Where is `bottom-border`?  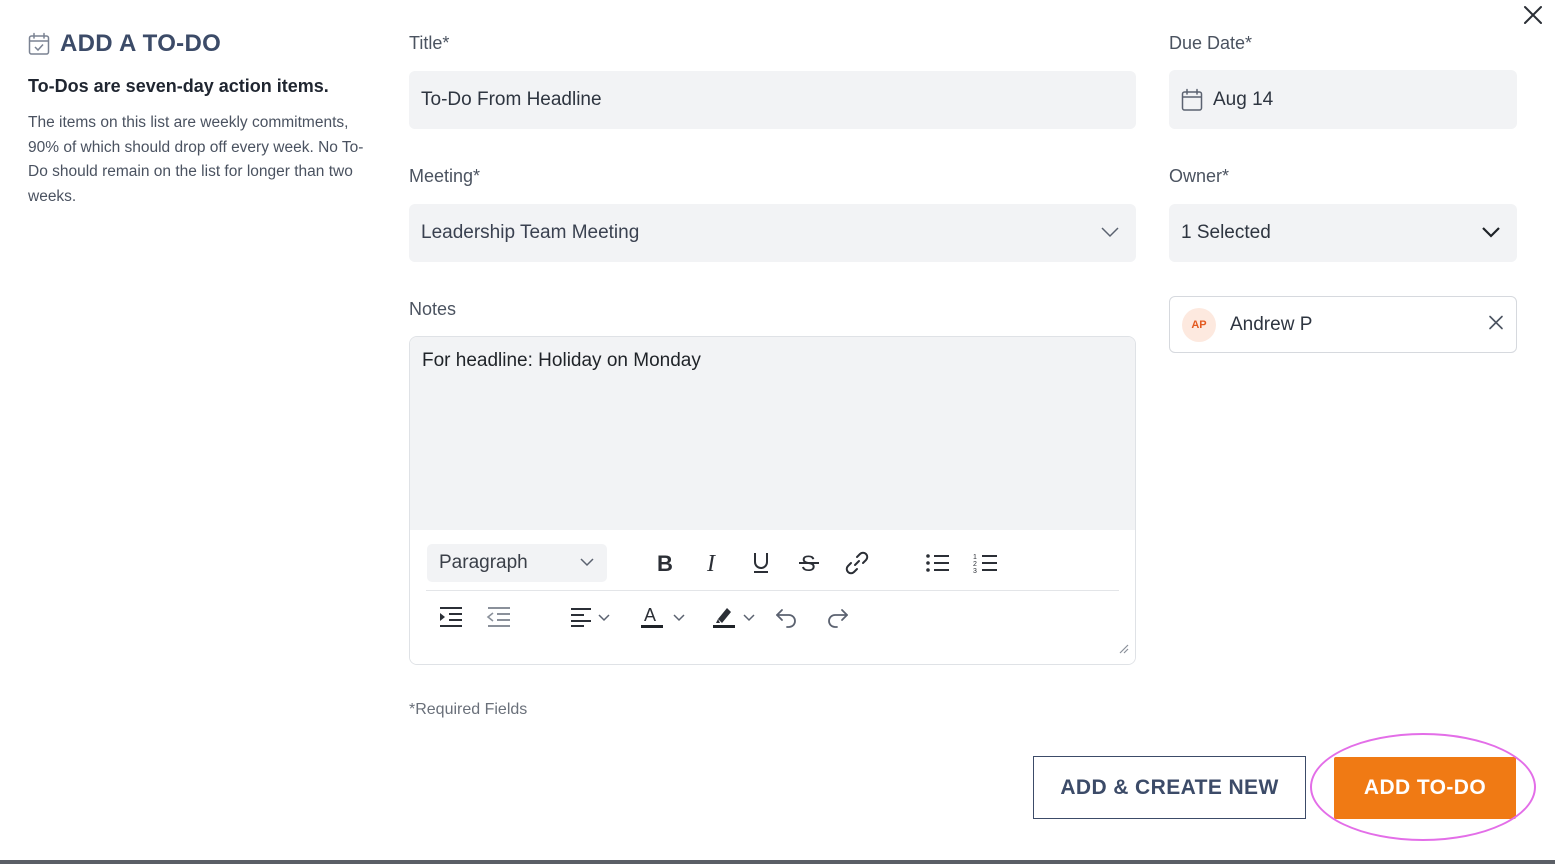 bottom-border is located at coordinates (777, 862).